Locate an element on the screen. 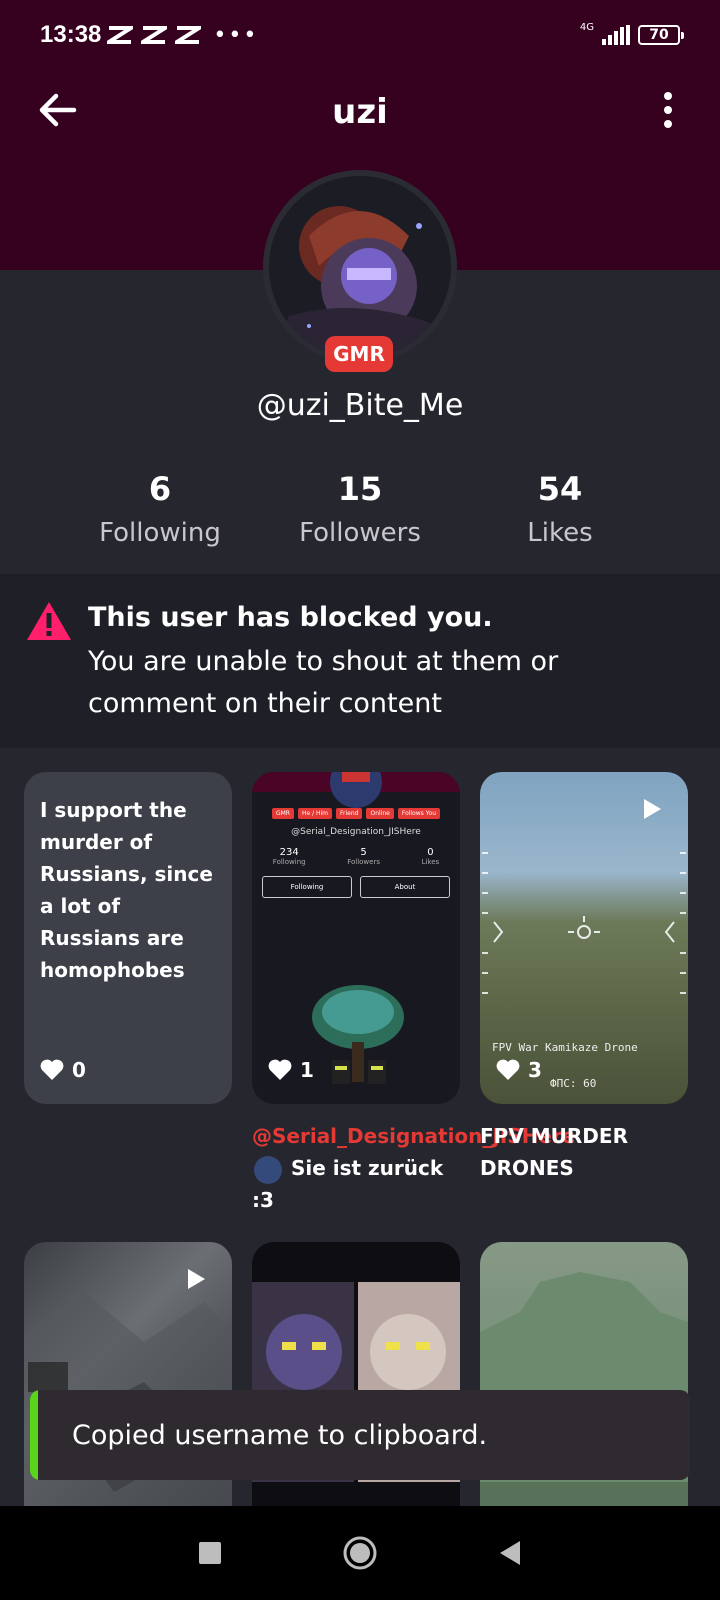  video-fps-text: ФПС: 60 is located at coordinates (573, 1083).